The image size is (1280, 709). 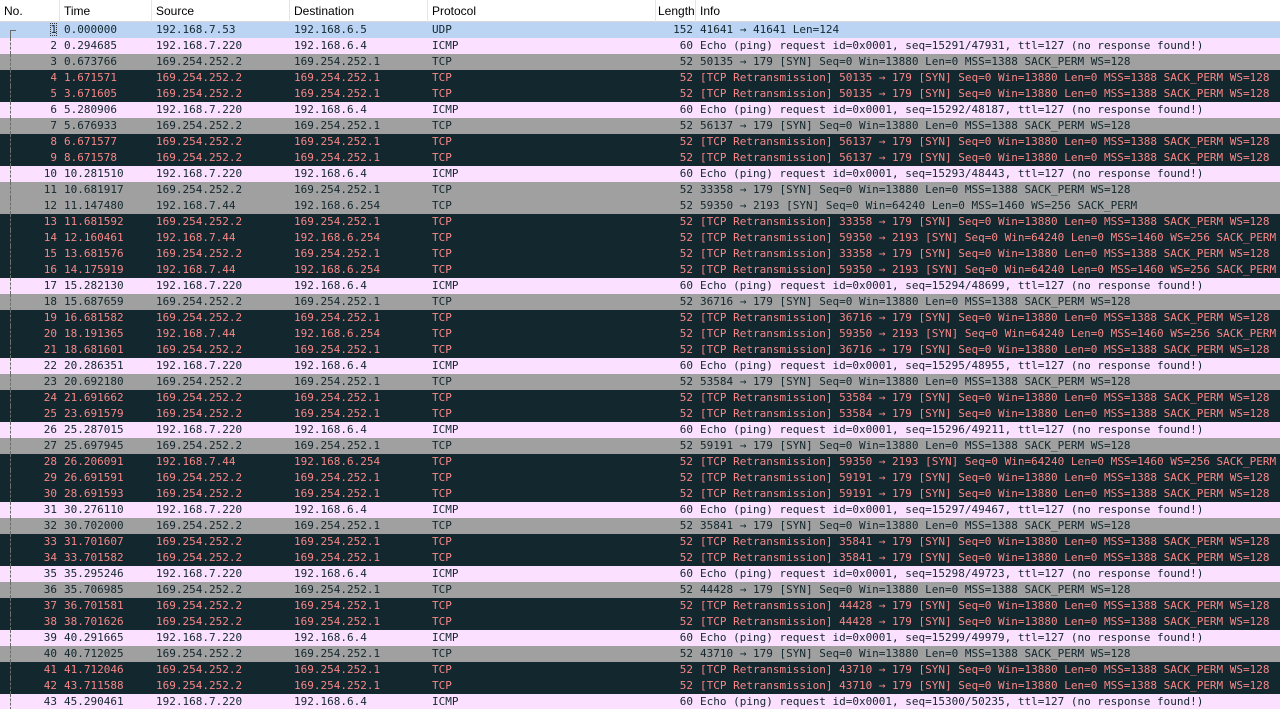 I want to click on packet-time: 43.711588, so click(x=94, y=685).